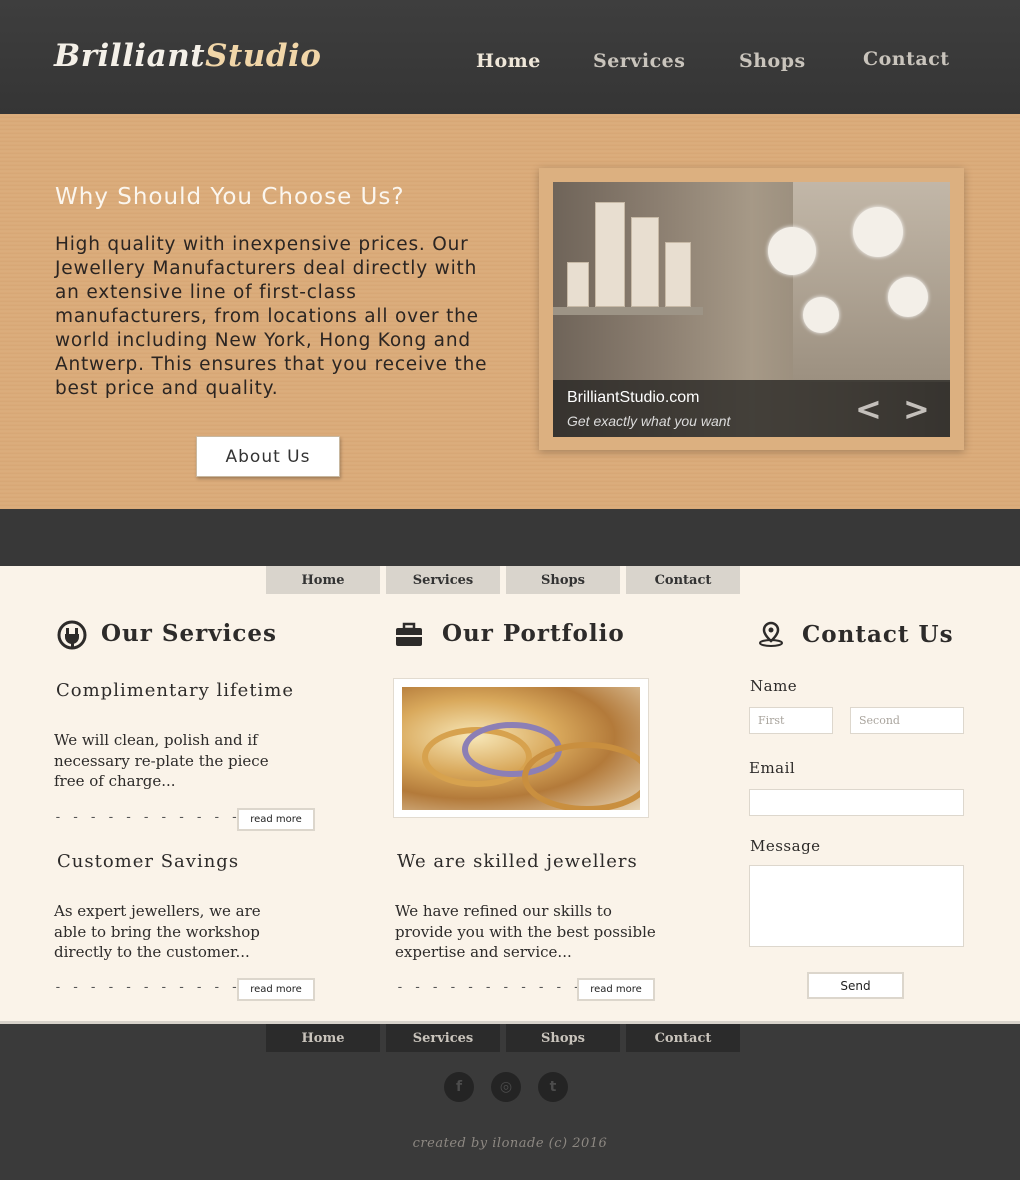 Image resolution: width=1020 pixels, height=1180 pixels. What do you see at coordinates (581, 776) in the screenshot?
I see `ring-shape` at bounding box center [581, 776].